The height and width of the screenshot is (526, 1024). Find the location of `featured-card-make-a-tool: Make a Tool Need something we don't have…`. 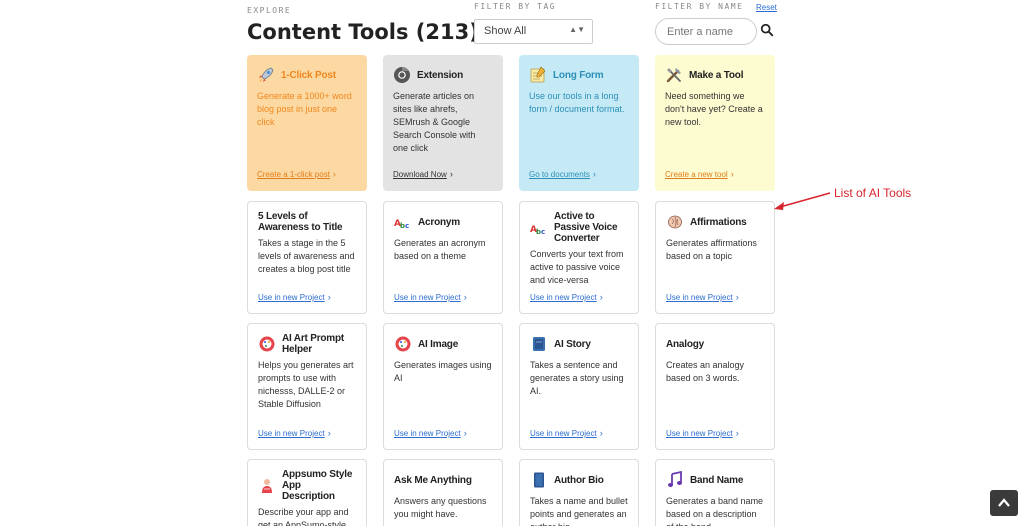

featured-card-make-a-tool: Make a Tool Need something we don't have… is located at coordinates (715, 123).